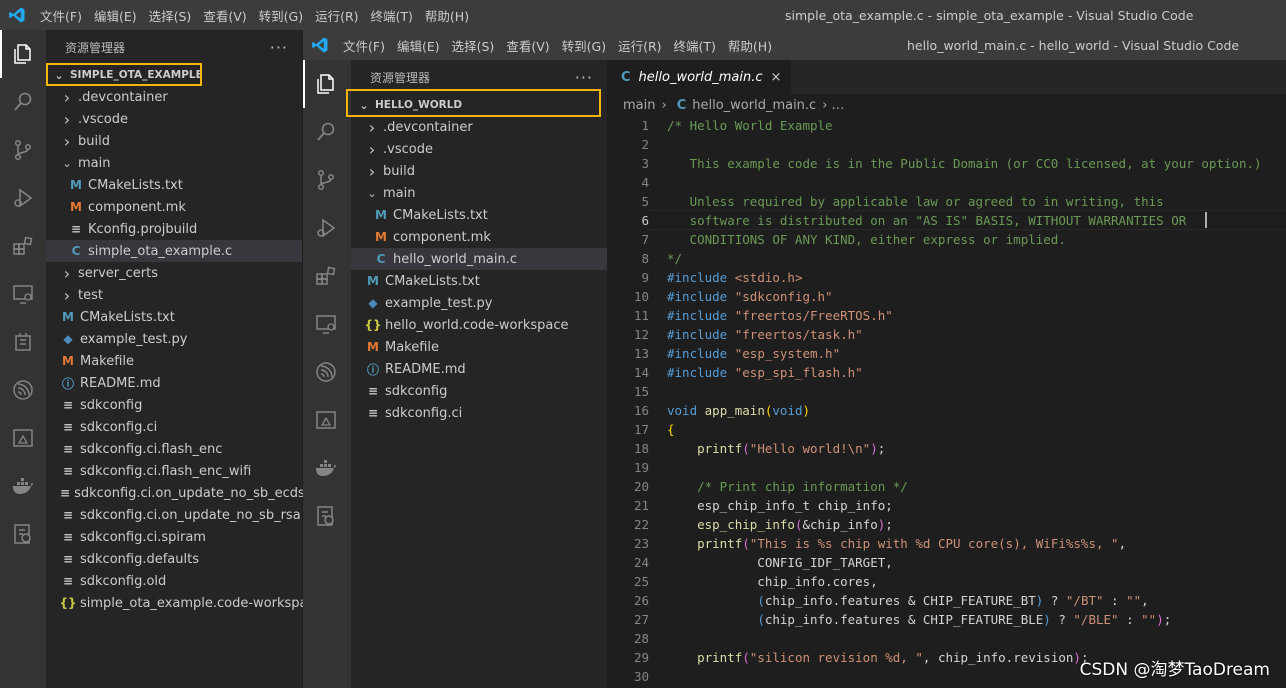  I want to click on code-line: 14 #include "esp_spi_flash.h", so click(946, 372).